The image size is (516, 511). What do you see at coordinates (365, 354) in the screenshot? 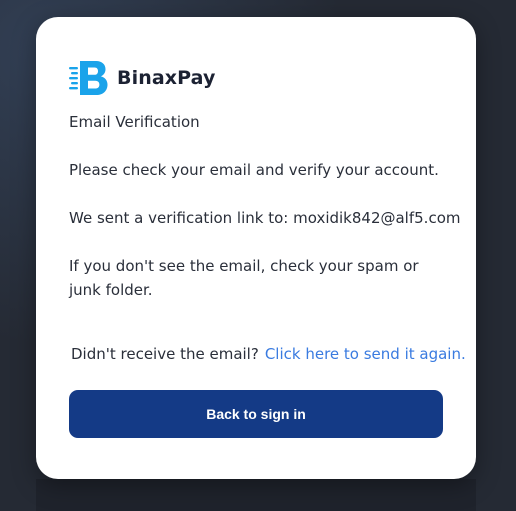
I see `resend-link: Click here to send it again.` at bounding box center [365, 354].